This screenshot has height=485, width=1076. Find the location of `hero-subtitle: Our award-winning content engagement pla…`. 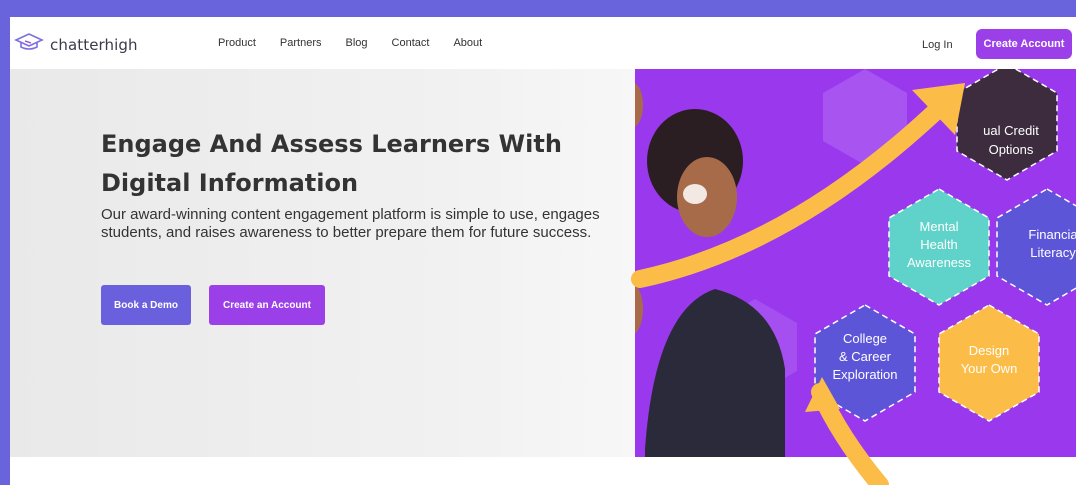

hero-subtitle: Our award-winning content engagement pla… is located at coordinates (350, 223).